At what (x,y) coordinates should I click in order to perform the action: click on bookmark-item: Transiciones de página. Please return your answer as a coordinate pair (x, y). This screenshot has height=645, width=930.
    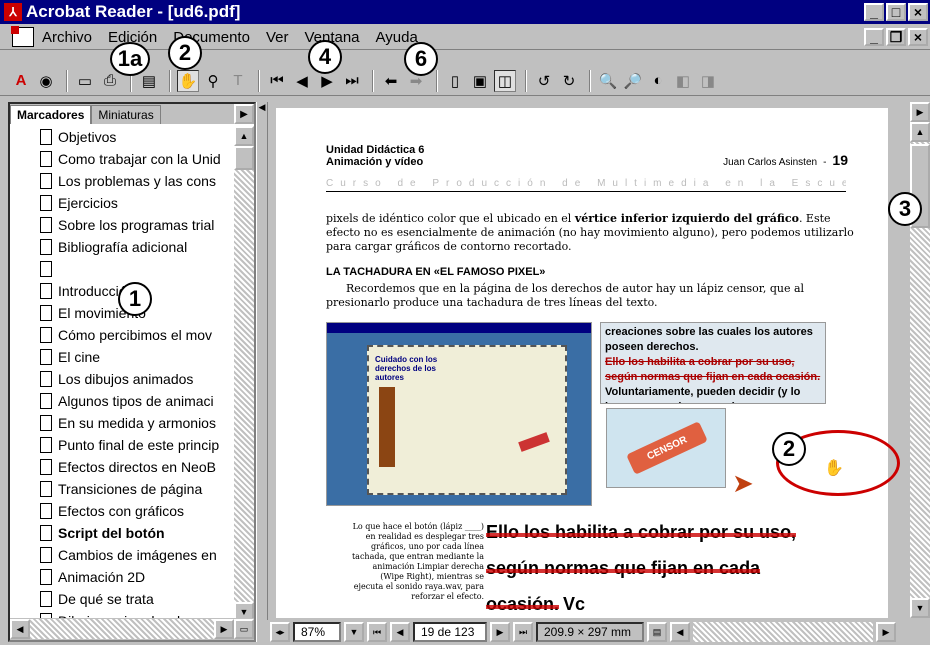
    Looking at the image, I should click on (121, 489).